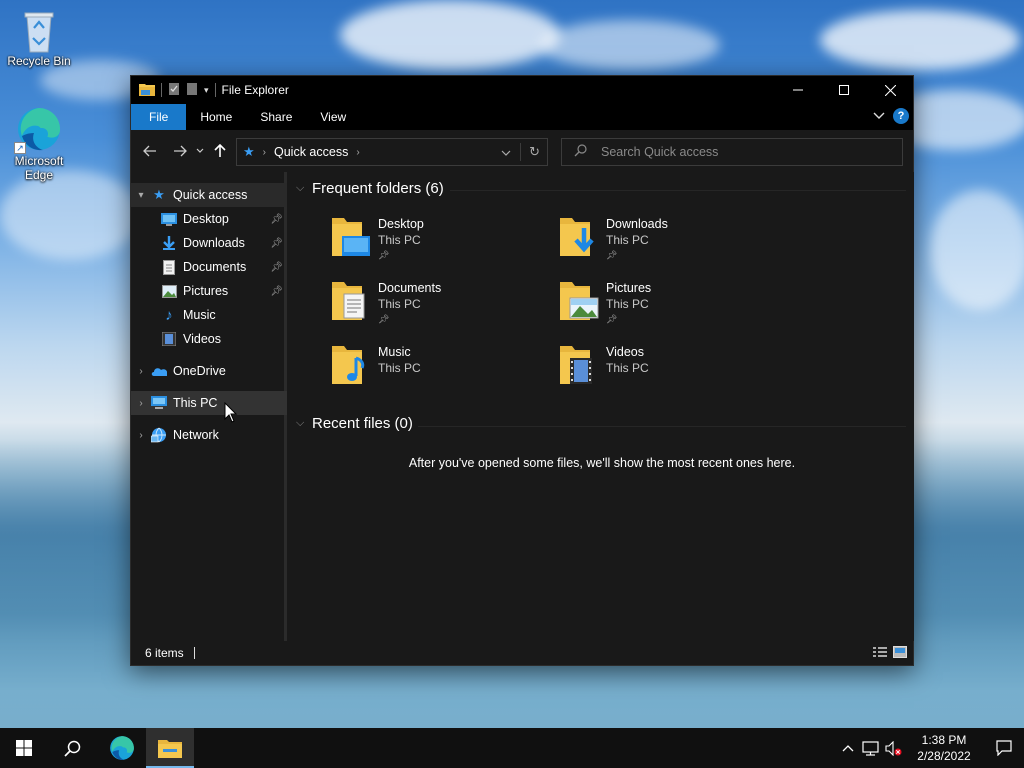 The height and width of the screenshot is (768, 1024). I want to click on nav-pictures: Pictures 📌︎, so click(209, 291).